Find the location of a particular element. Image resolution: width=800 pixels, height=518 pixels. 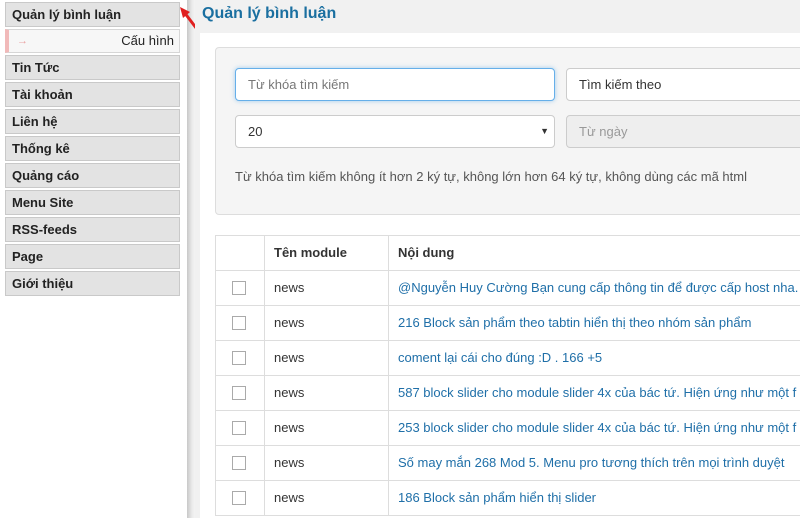

sidebar-item-menu-site: Menu Site is located at coordinates (92, 202).